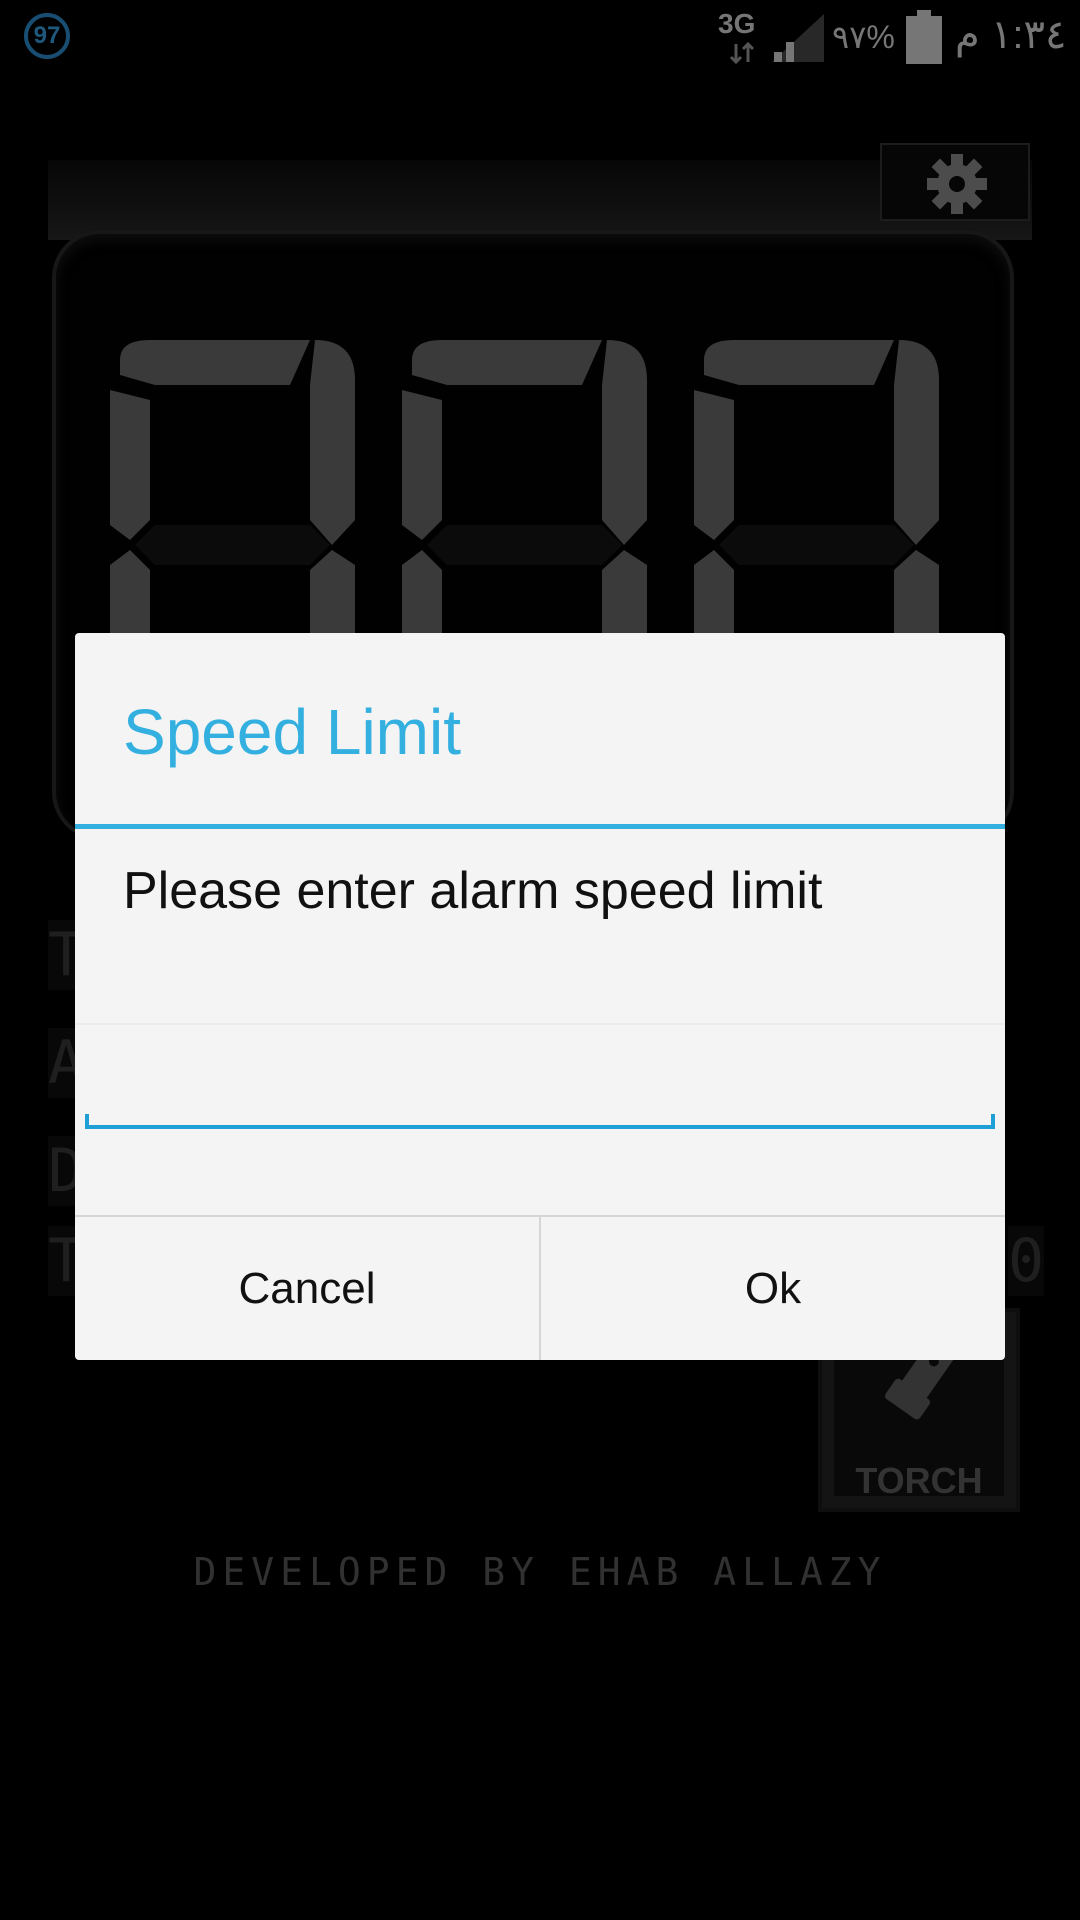  What do you see at coordinates (540, 1024) in the screenshot?
I see `message-divider` at bounding box center [540, 1024].